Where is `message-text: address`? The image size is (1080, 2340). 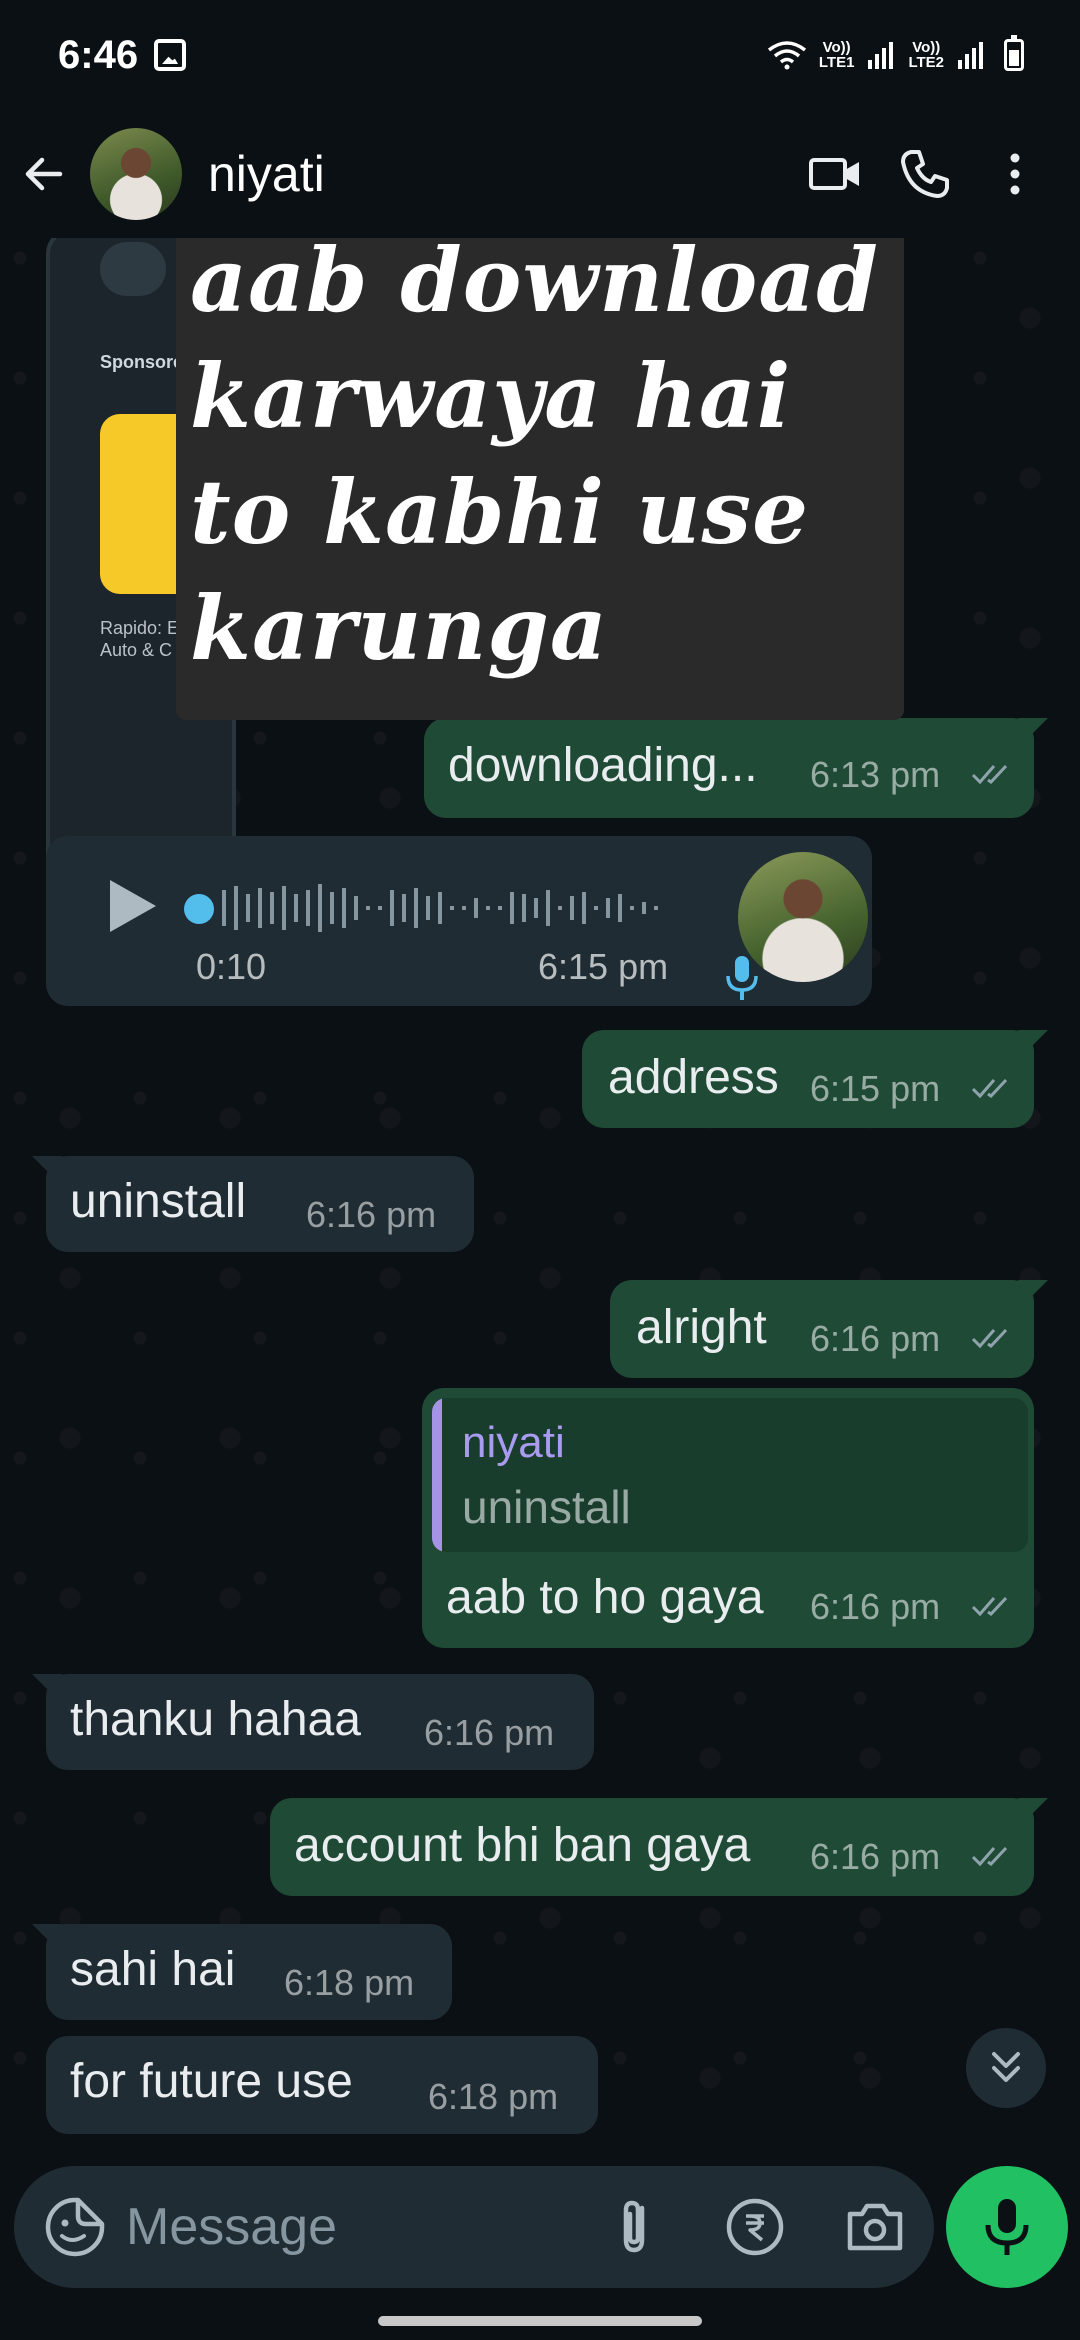
message-text: address is located at coordinates (693, 1077).